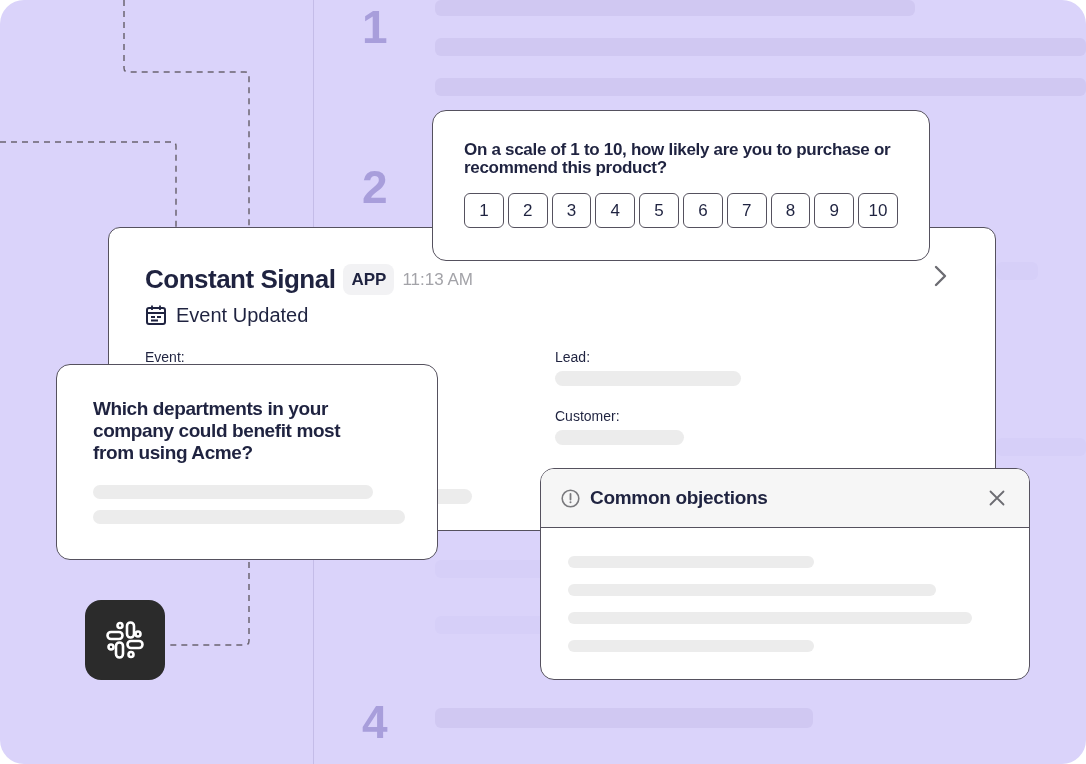 The height and width of the screenshot is (764, 1086). What do you see at coordinates (571, 210) in the screenshot?
I see `rating-button: 3` at bounding box center [571, 210].